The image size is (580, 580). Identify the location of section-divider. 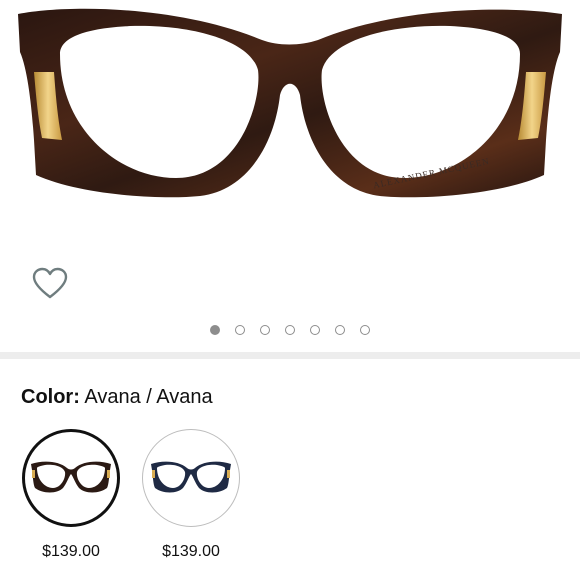
(290, 355).